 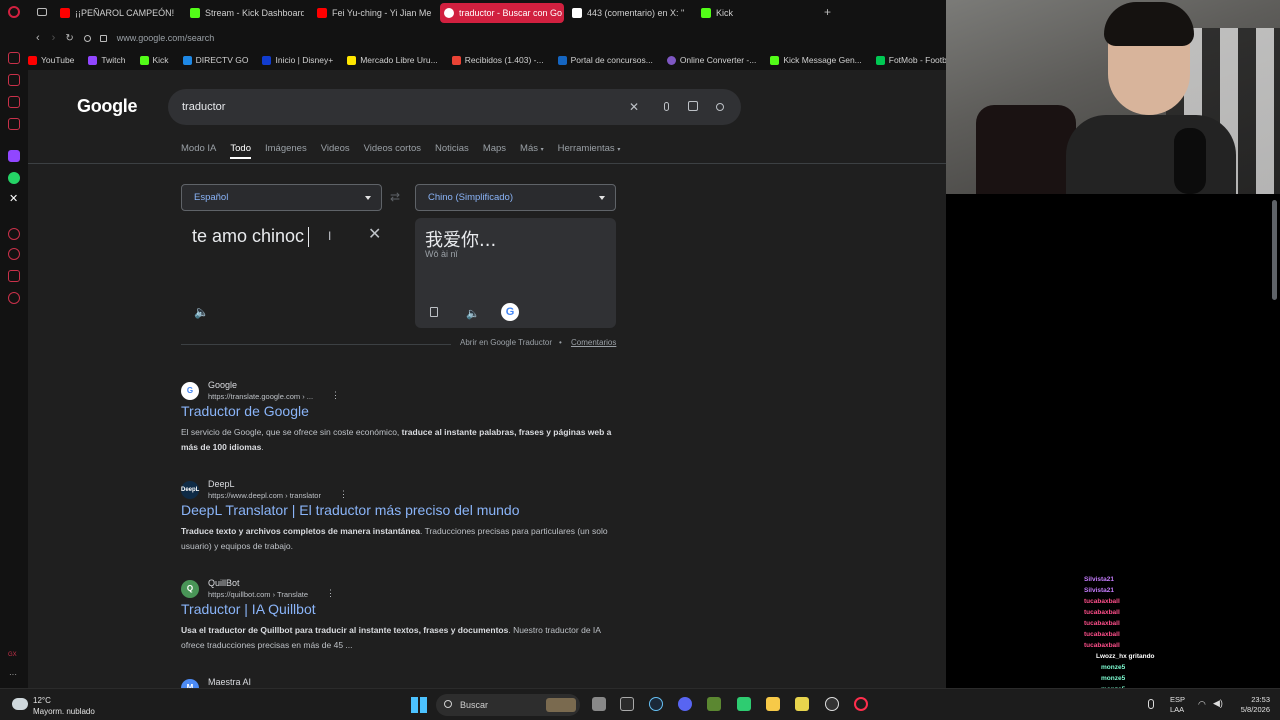 I want to click on open-google-translate-link: Abrir en Google Traductor, so click(x=506, y=342).